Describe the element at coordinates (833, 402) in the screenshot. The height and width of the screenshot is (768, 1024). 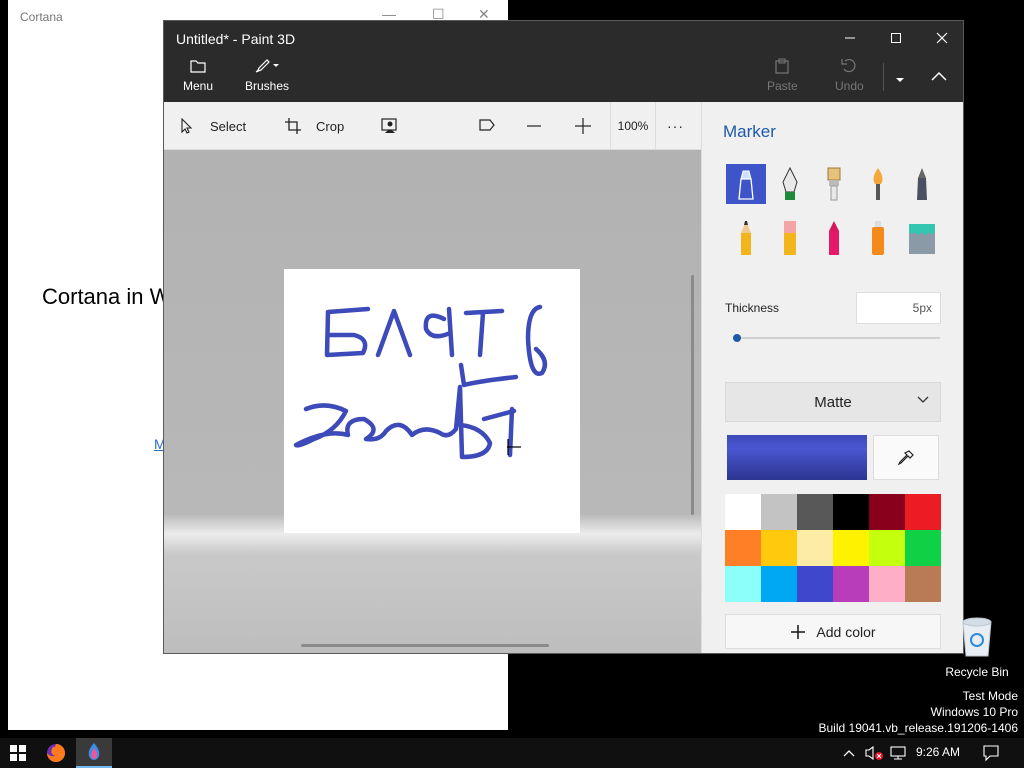
I see `finish-dropdown: Matte` at that location.